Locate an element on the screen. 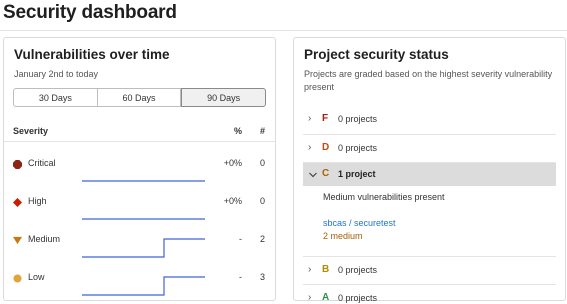 The width and height of the screenshot is (567, 304). range-90-days-button: 90 Days is located at coordinates (224, 97).